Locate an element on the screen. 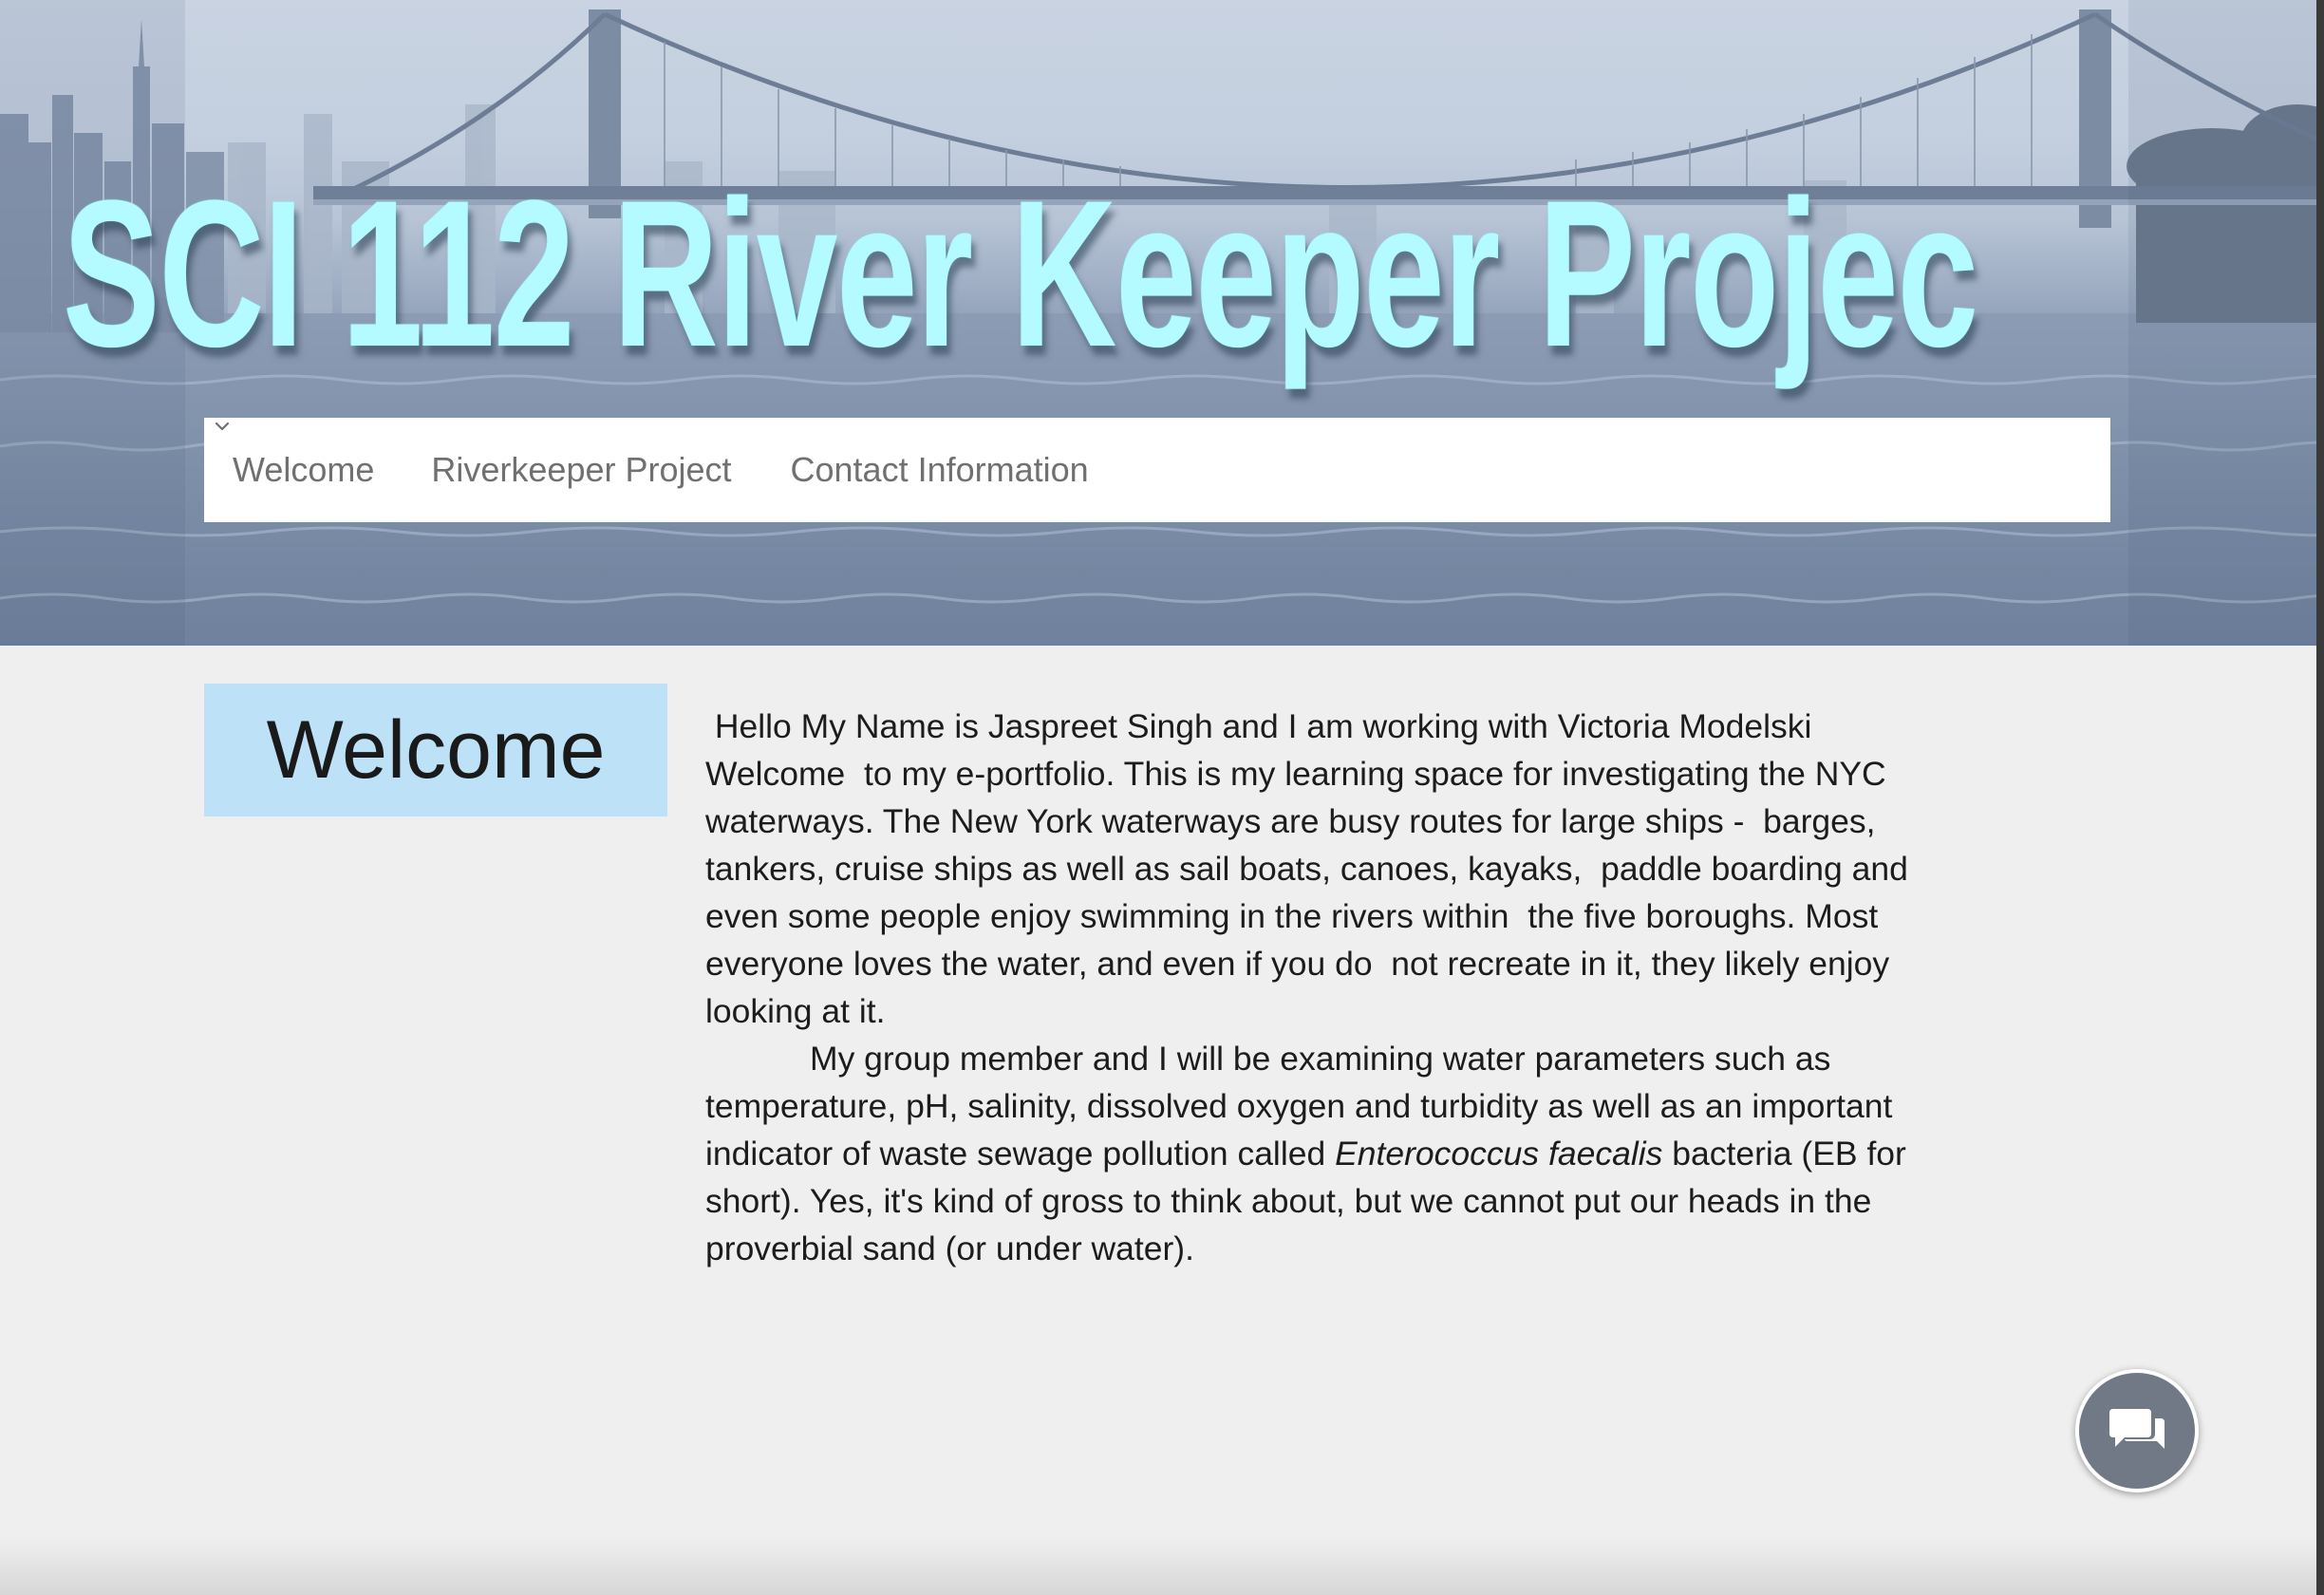 Image resolution: width=2324 pixels, height=1595 pixels. chat-button is located at coordinates (2137, 1430).